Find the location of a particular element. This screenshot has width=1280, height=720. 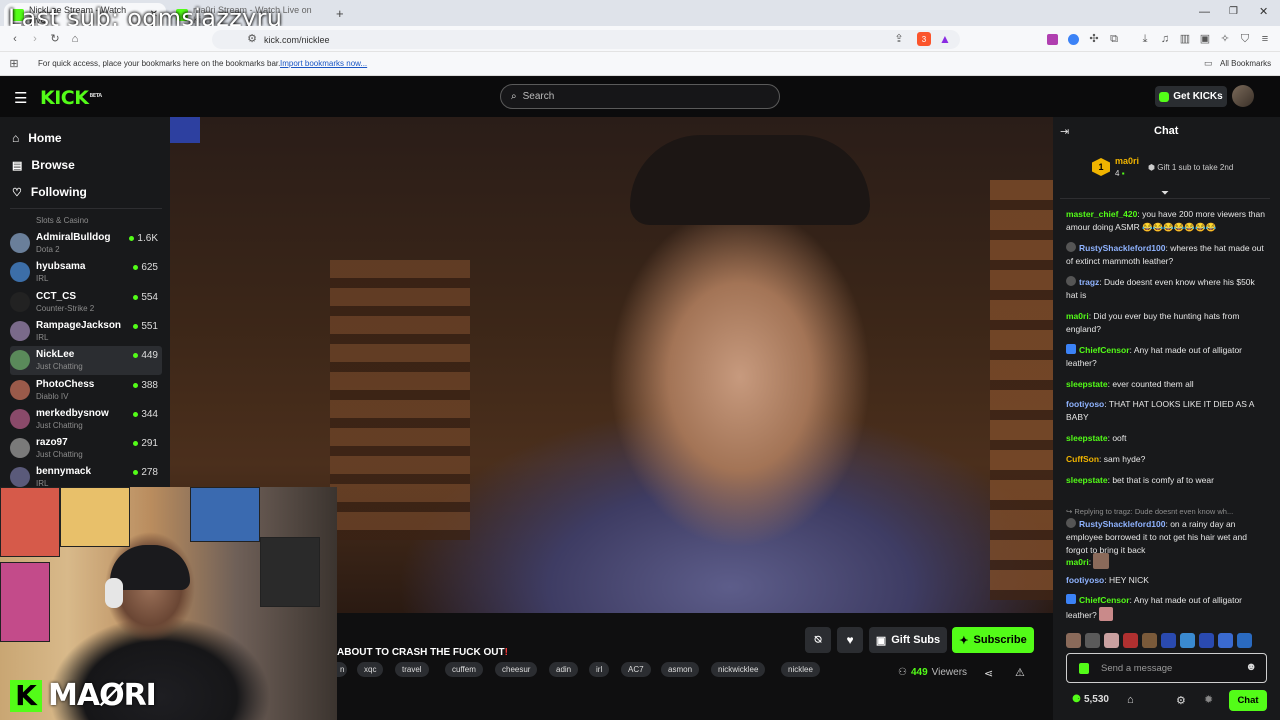

sidebar-toggle-icon: ▥ is located at coordinates (1185, 39).